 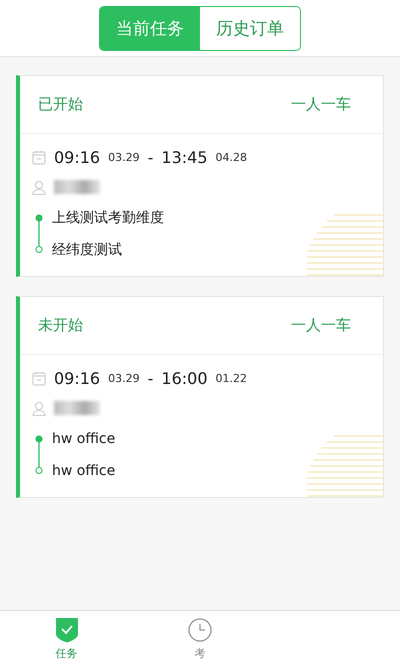 What do you see at coordinates (184, 157) in the screenshot?
I see `end-time: 13:45` at bounding box center [184, 157].